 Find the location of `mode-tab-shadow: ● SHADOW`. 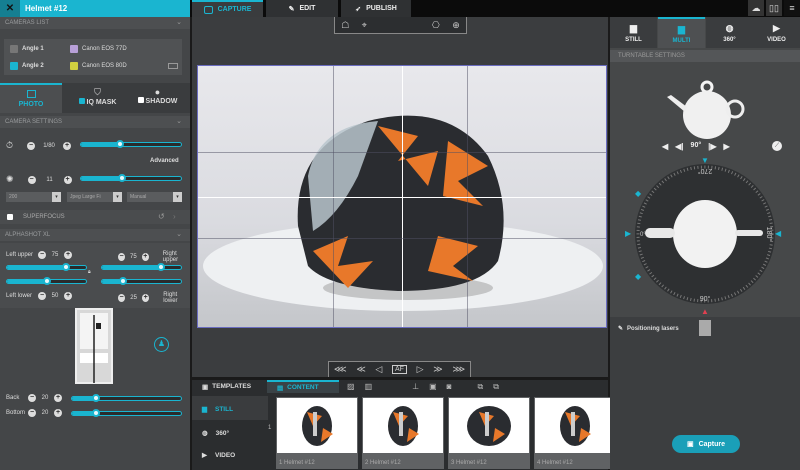

mode-tab-shadow: ● SHADOW is located at coordinates (157, 96).